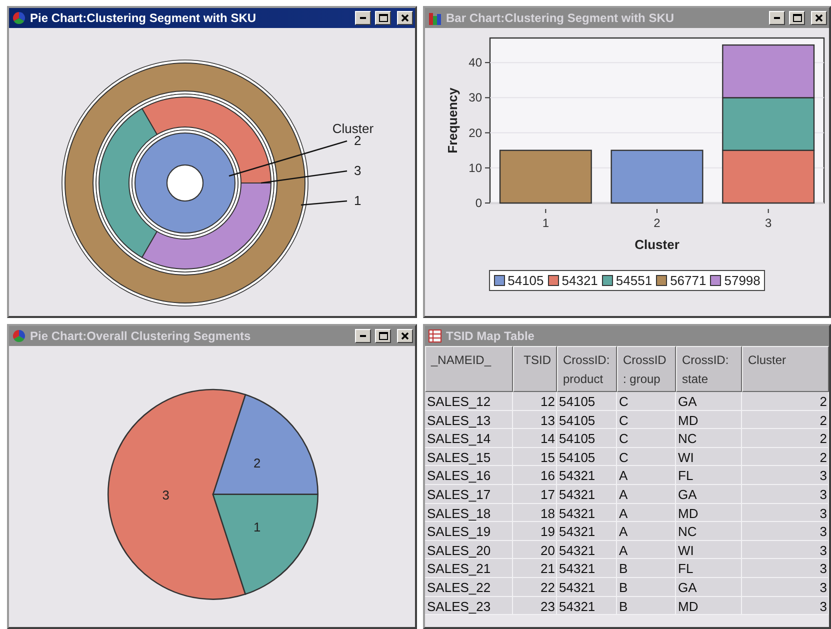  I want to click on leader-line, so click(324, 203).